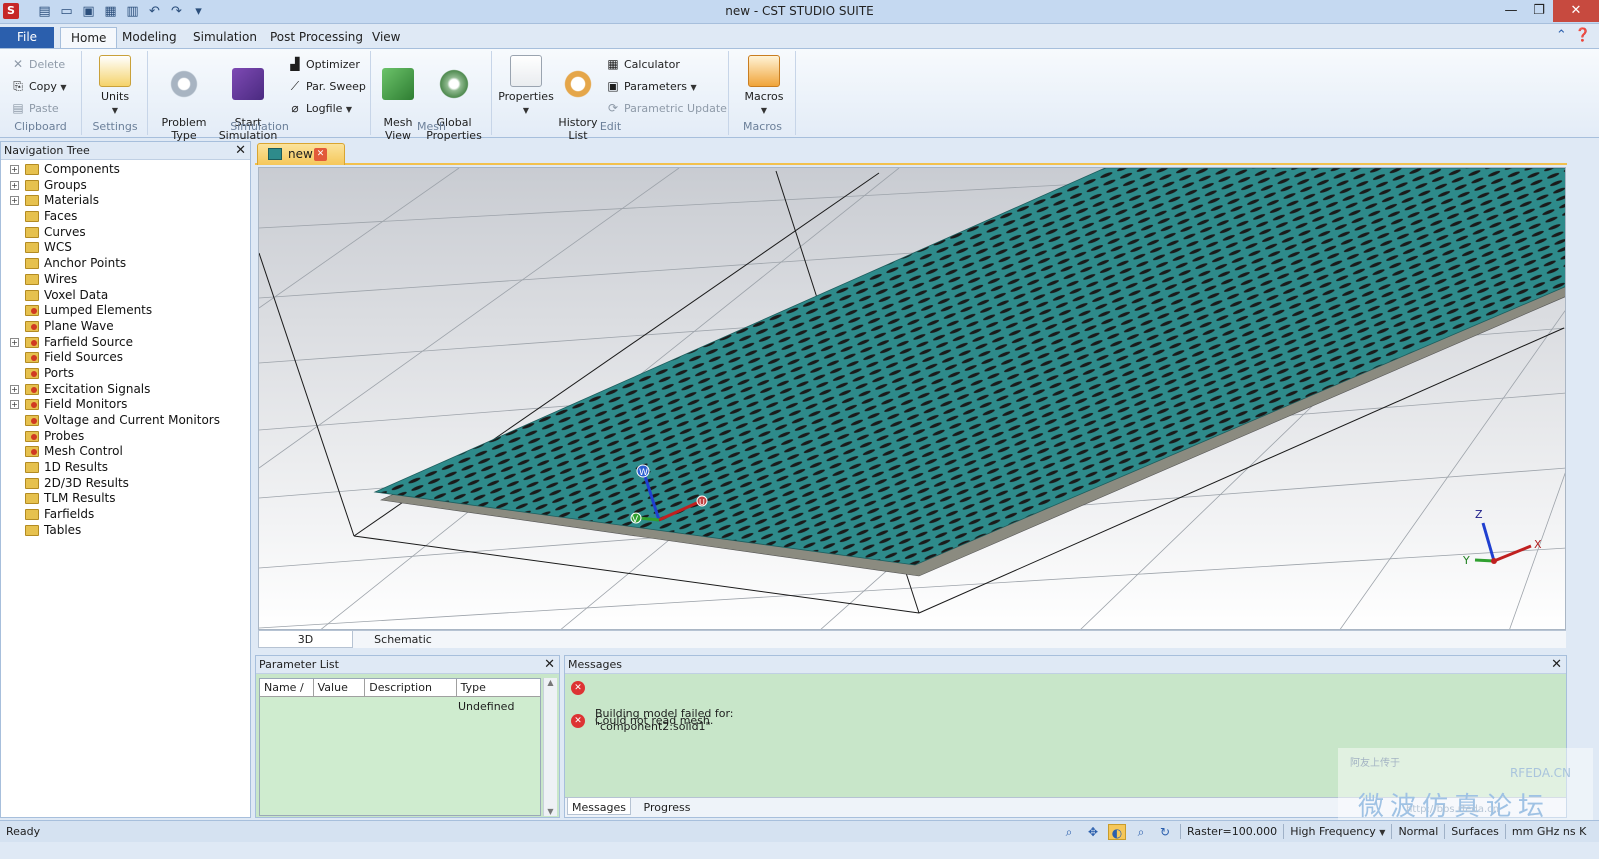 This screenshot has width=1599, height=859. I want to click on start-simulation-icon, so click(248, 84).